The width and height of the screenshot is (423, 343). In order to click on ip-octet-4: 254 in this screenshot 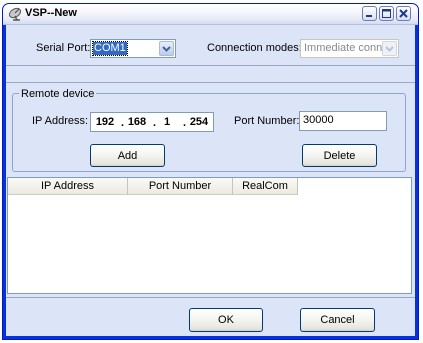, I will do `click(199, 122)`.